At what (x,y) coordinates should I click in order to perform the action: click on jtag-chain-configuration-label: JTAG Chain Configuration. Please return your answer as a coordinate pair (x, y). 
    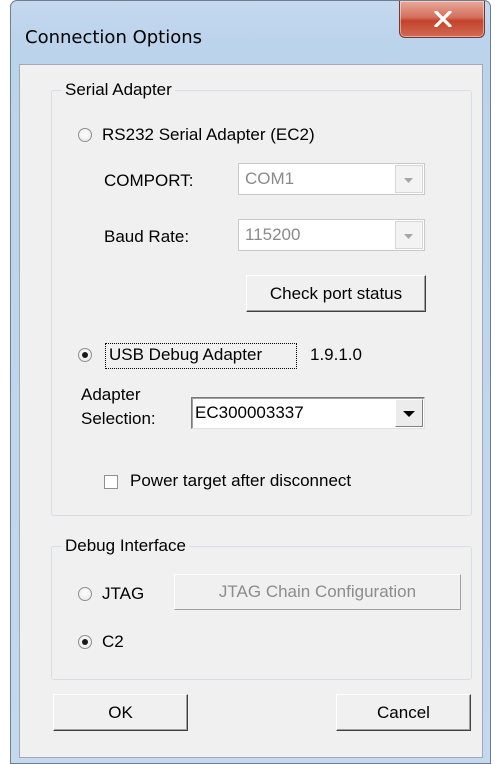
    Looking at the image, I should click on (317, 591).